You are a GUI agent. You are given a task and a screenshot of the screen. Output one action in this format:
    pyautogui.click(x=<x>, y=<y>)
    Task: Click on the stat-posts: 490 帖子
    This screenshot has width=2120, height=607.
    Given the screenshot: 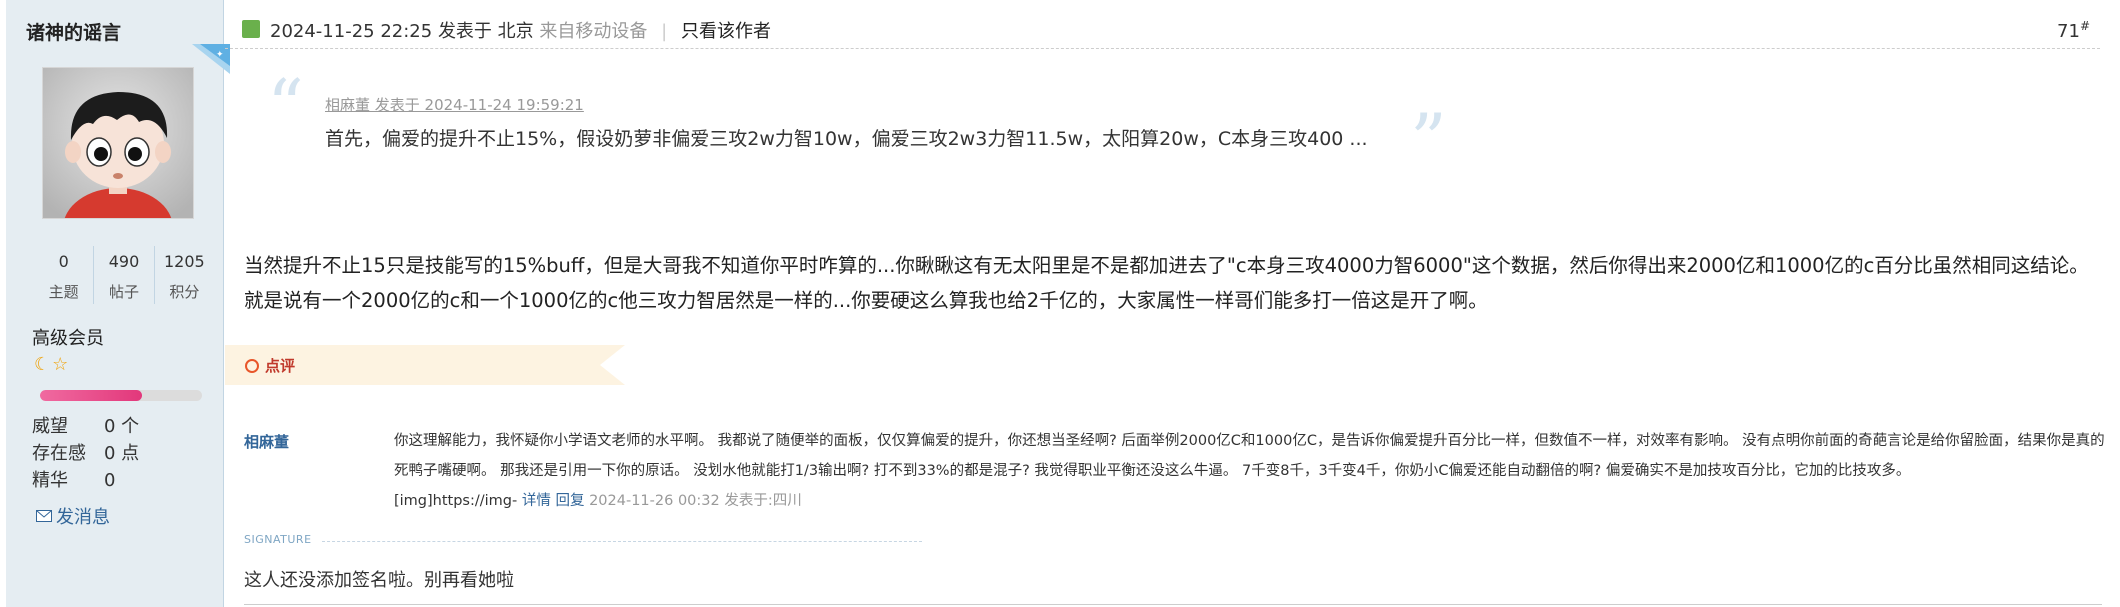 What is the action you would take?
    pyautogui.click(x=124, y=275)
    